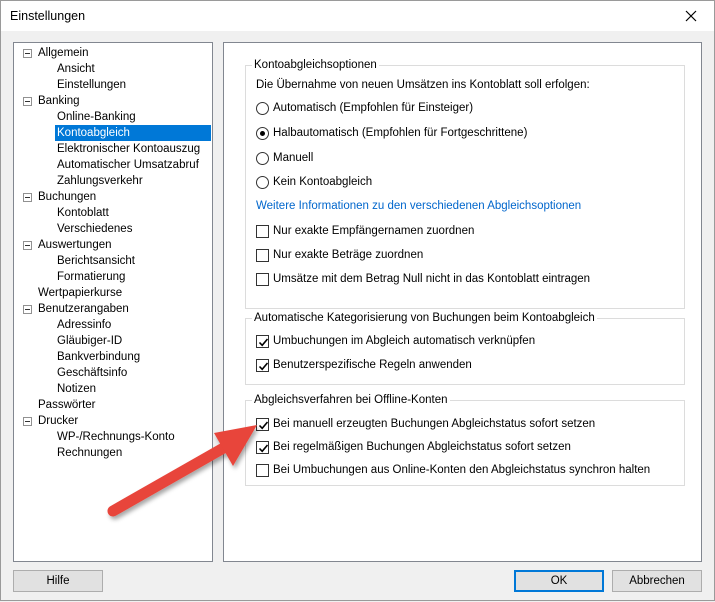  I want to click on tree-item-label: Wertpapierkurse, so click(80, 293).